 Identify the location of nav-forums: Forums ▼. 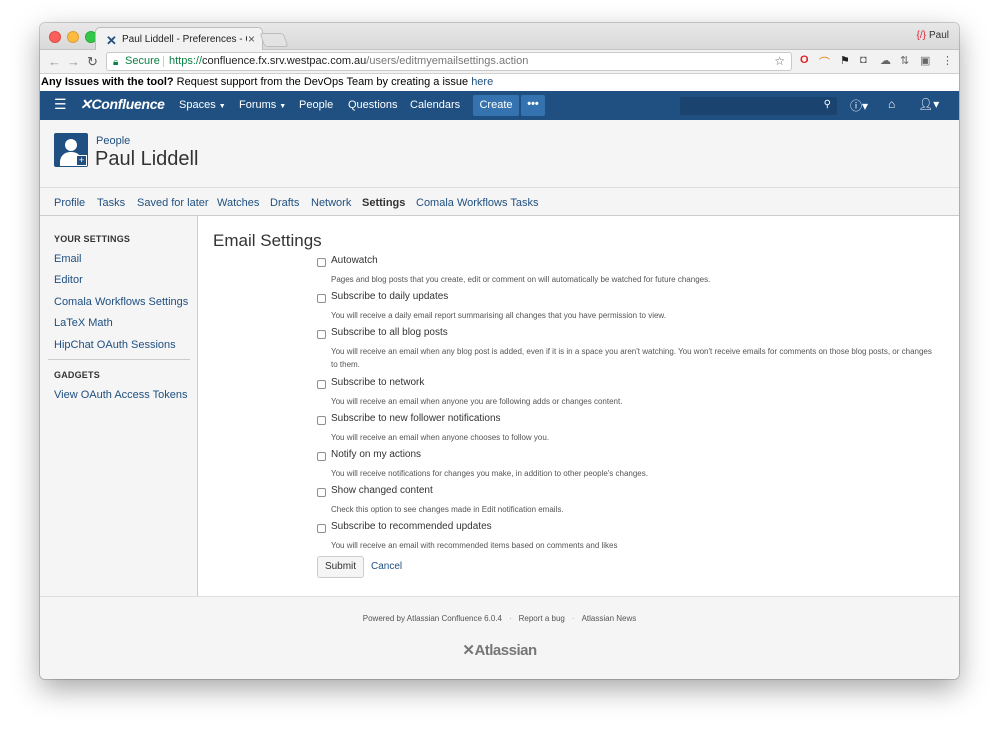
(262, 105).